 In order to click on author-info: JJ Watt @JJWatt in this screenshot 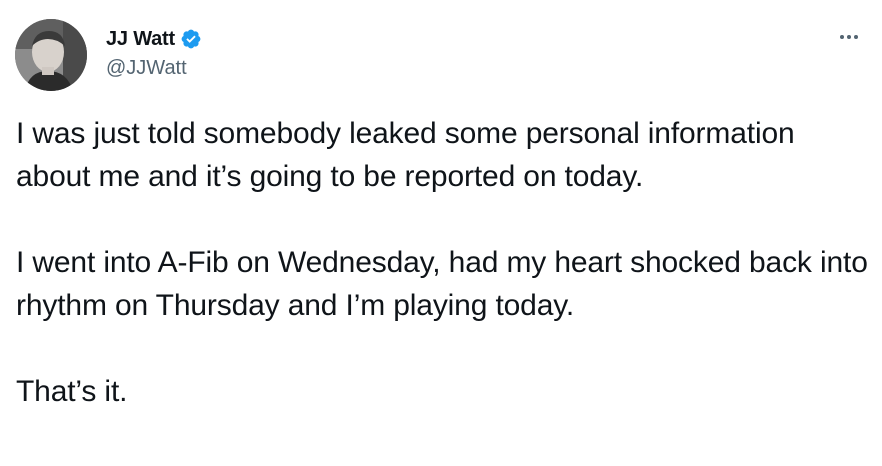, I will do `click(154, 53)`.